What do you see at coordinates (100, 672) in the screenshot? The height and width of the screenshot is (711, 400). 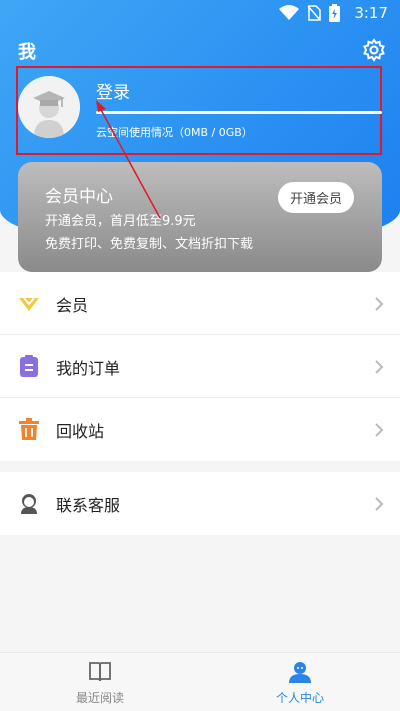 I see `book-icon` at bounding box center [100, 672].